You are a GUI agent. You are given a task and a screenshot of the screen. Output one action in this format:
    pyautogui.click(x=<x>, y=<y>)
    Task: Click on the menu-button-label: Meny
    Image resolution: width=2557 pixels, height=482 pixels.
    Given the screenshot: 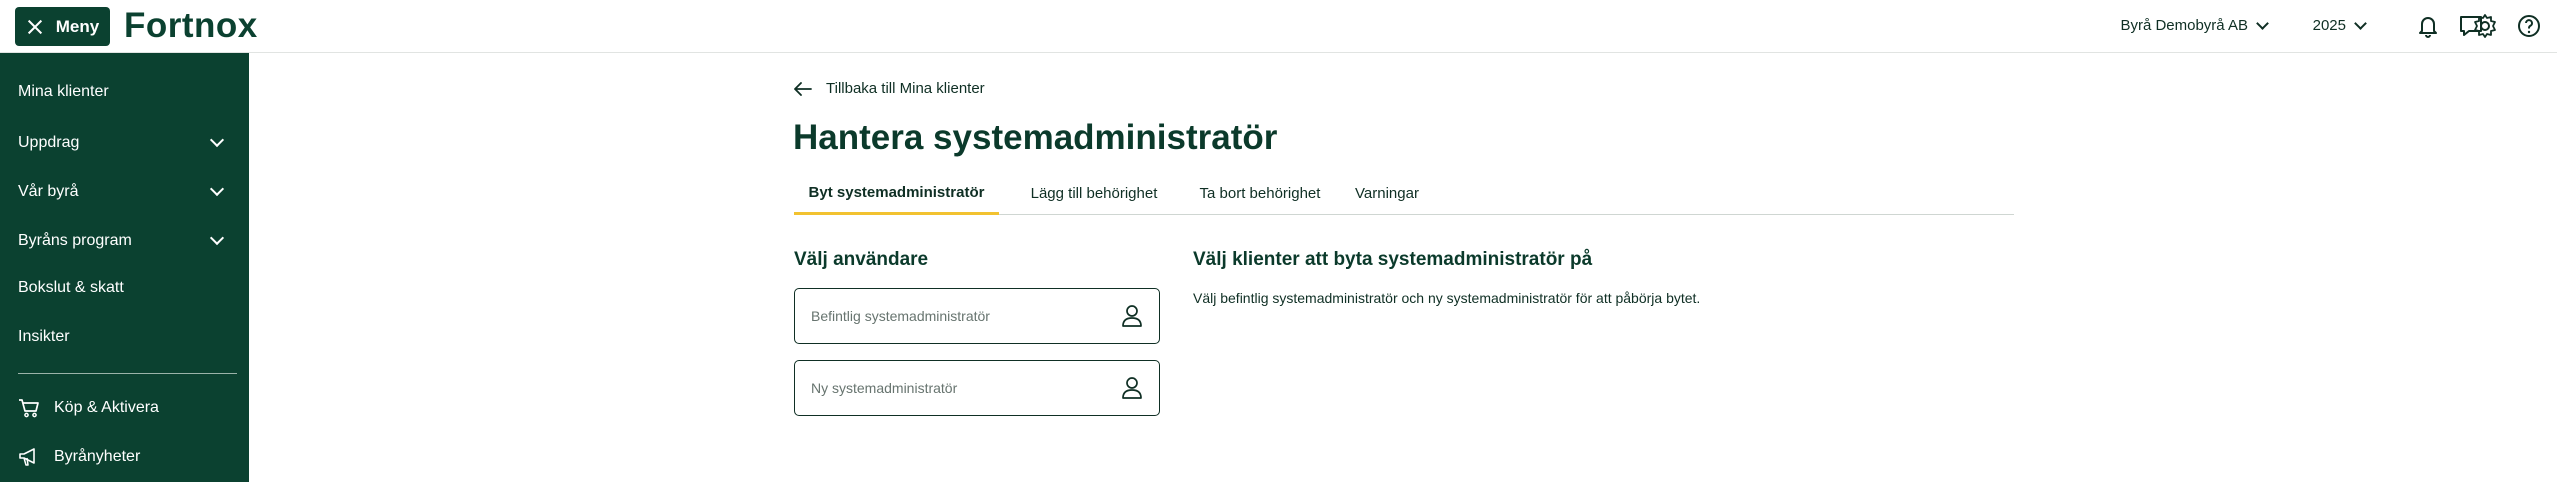 What is the action you would take?
    pyautogui.click(x=77, y=26)
    